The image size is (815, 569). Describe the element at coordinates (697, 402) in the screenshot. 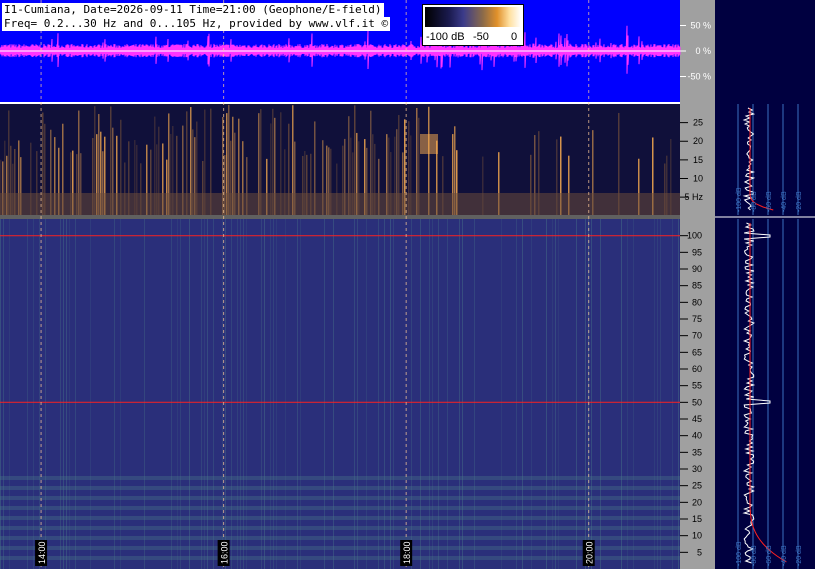

I see `spectrogram-high-ytick-label: 50` at that location.